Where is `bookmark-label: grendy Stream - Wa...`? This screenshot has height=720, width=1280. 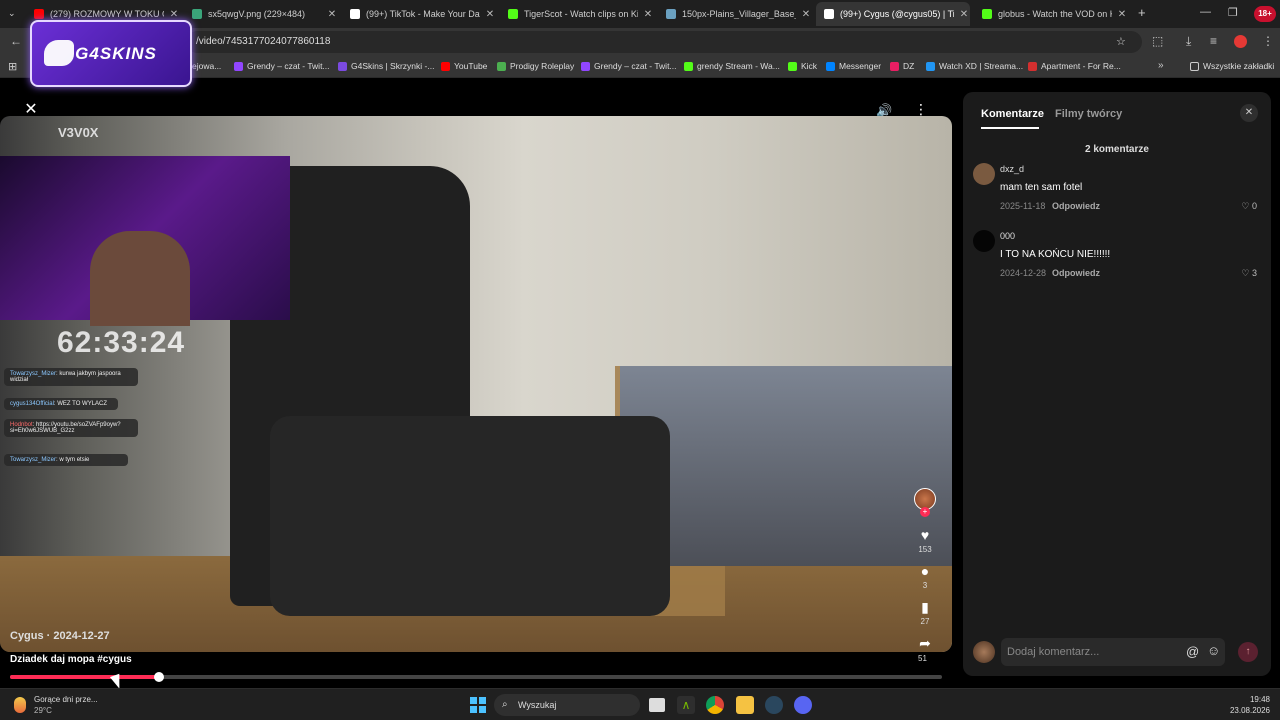 bookmark-label: grendy Stream - Wa... is located at coordinates (738, 66).